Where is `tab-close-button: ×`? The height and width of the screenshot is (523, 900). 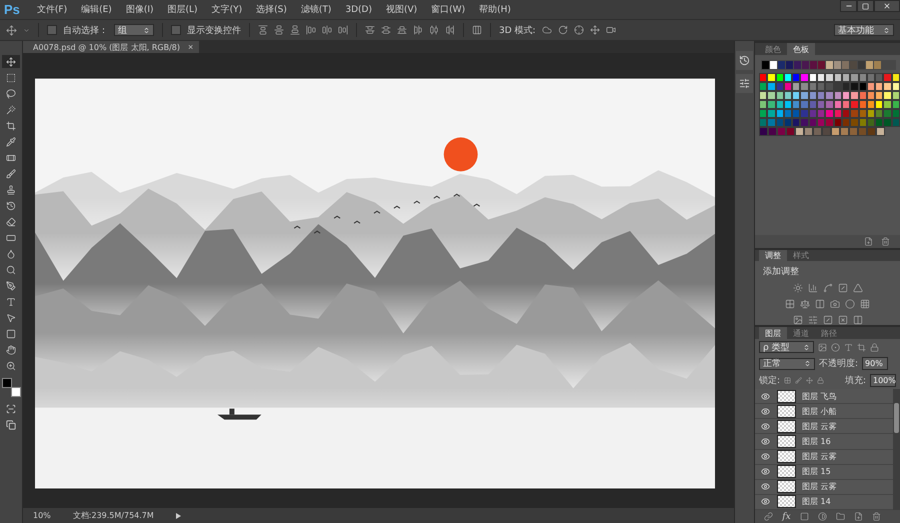
tab-close-button: × is located at coordinates (191, 47).